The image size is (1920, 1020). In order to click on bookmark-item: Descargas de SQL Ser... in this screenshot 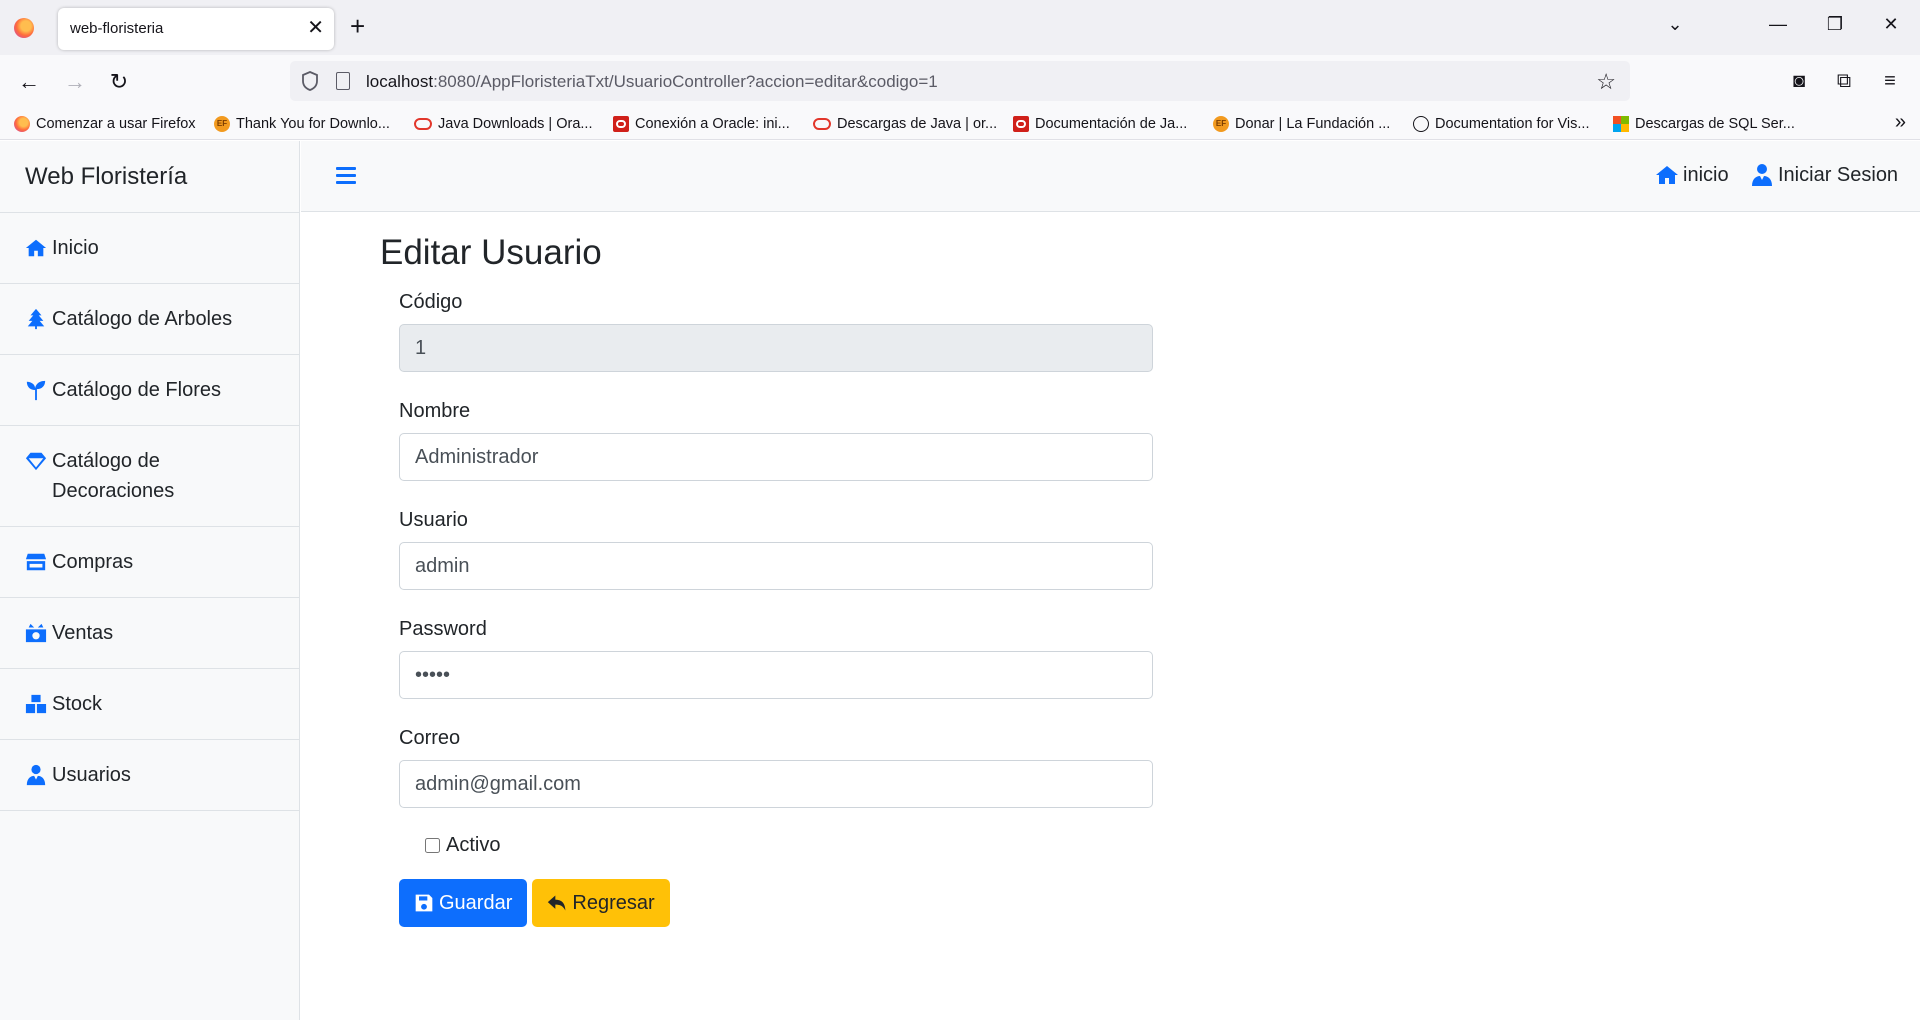, I will do `click(1704, 124)`.